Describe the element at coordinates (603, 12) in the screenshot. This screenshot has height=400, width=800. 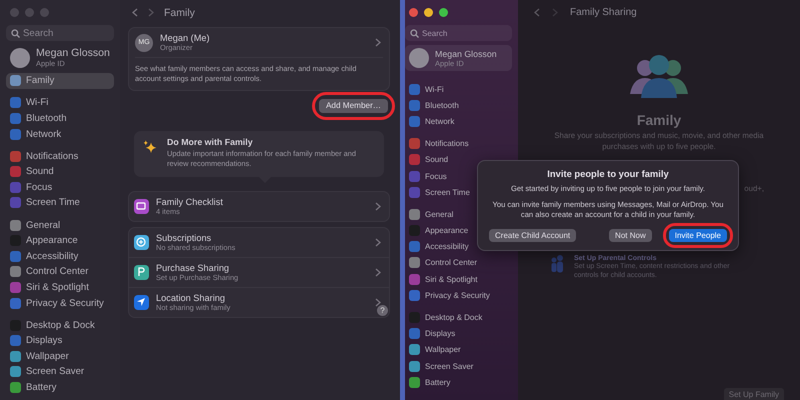
I see `page-title: Family Sharing` at that location.